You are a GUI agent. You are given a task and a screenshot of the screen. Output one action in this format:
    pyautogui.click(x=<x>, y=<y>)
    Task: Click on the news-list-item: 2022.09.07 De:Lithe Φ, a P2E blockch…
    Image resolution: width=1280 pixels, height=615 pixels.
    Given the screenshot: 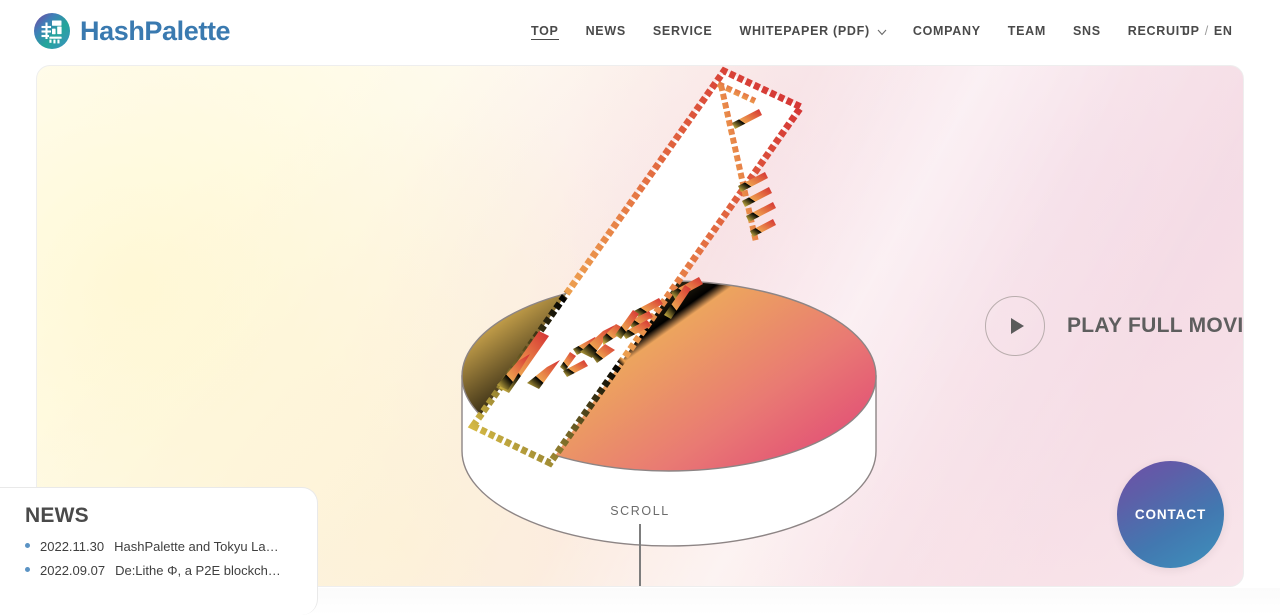 What is the action you would take?
    pyautogui.click(x=171, y=570)
    